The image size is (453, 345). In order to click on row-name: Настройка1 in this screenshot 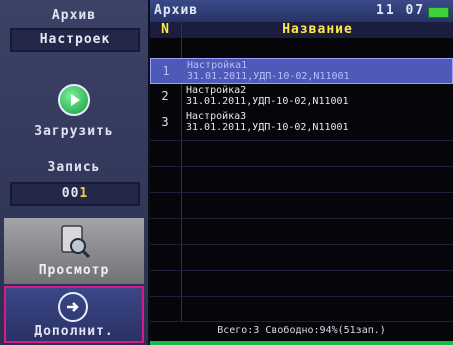, I will do `click(217, 65)`.